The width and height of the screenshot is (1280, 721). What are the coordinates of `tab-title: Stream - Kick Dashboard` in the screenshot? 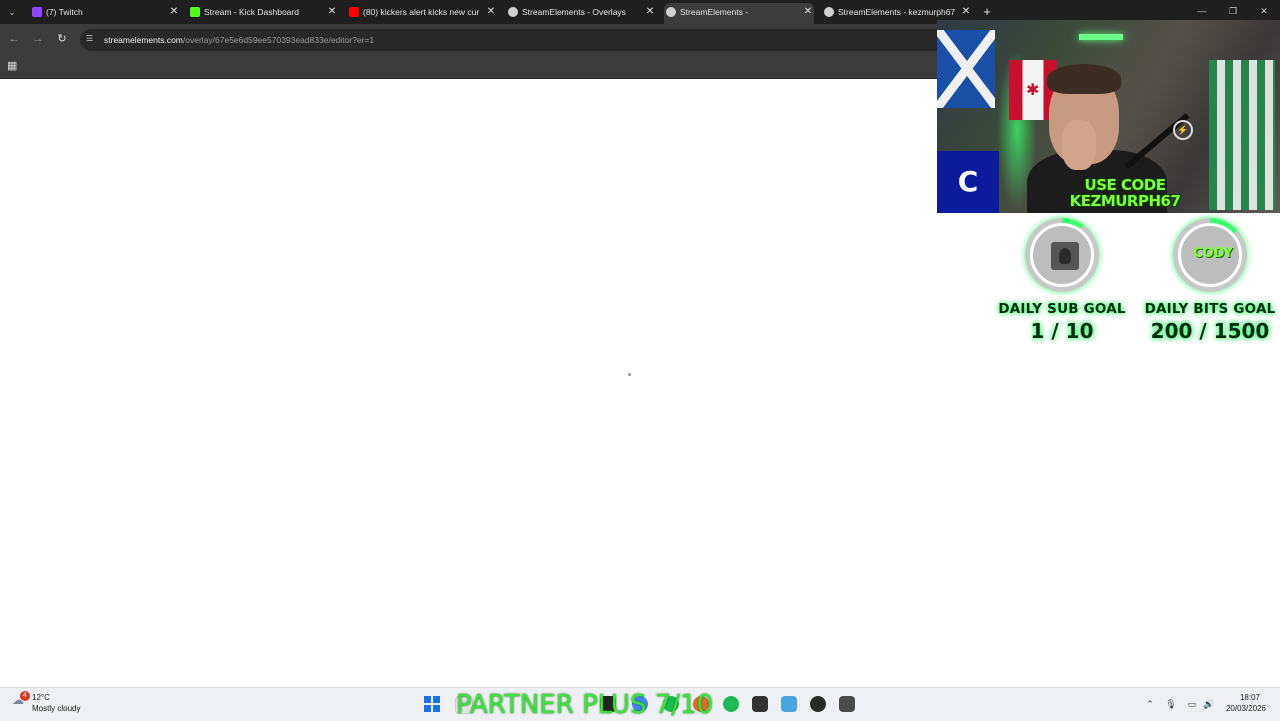 It's located at (251, 12).